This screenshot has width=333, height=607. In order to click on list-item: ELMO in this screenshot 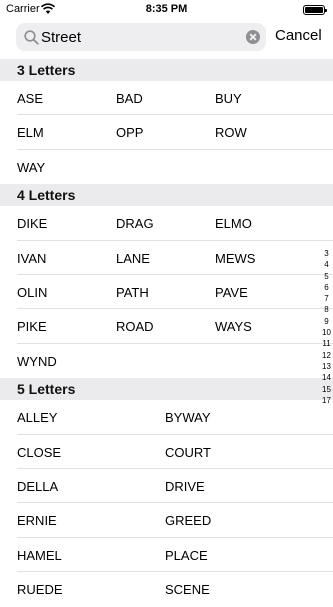, I will do `click(233, 223)`.